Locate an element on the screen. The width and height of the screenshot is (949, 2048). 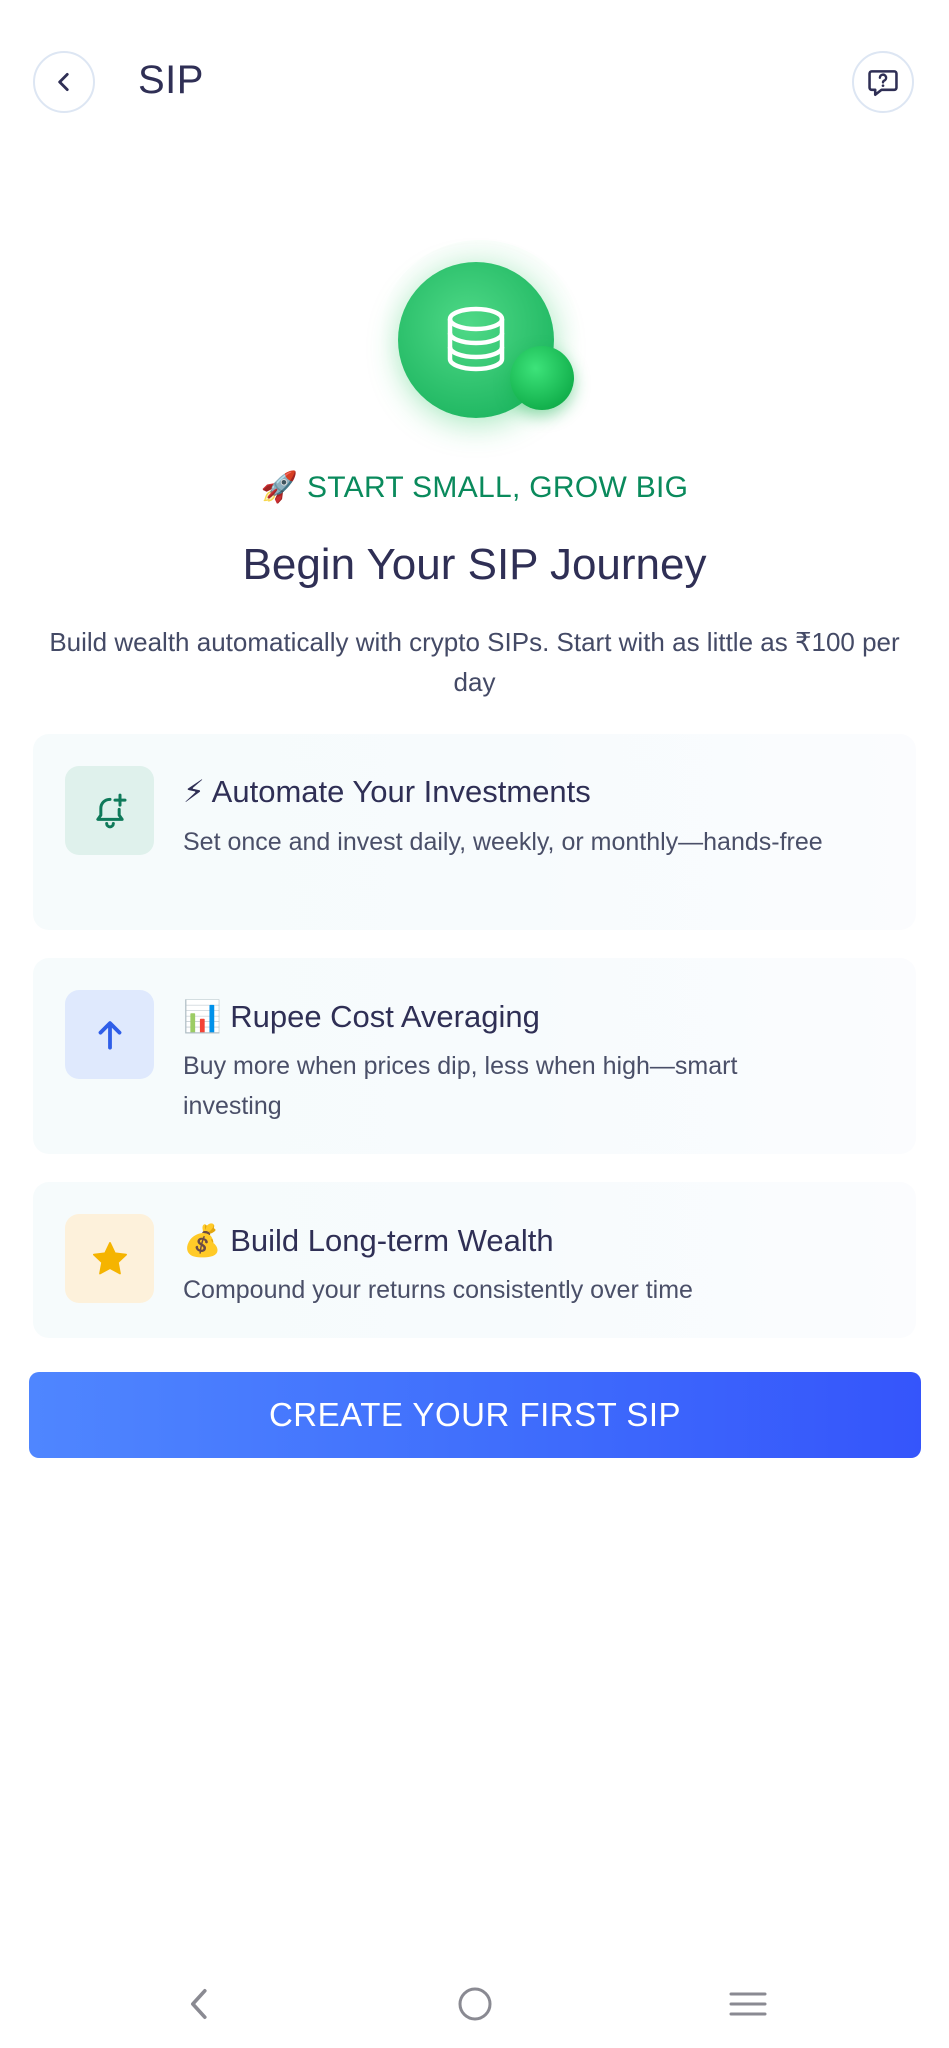
help-chat-icon is located at coordinates (883, 83).